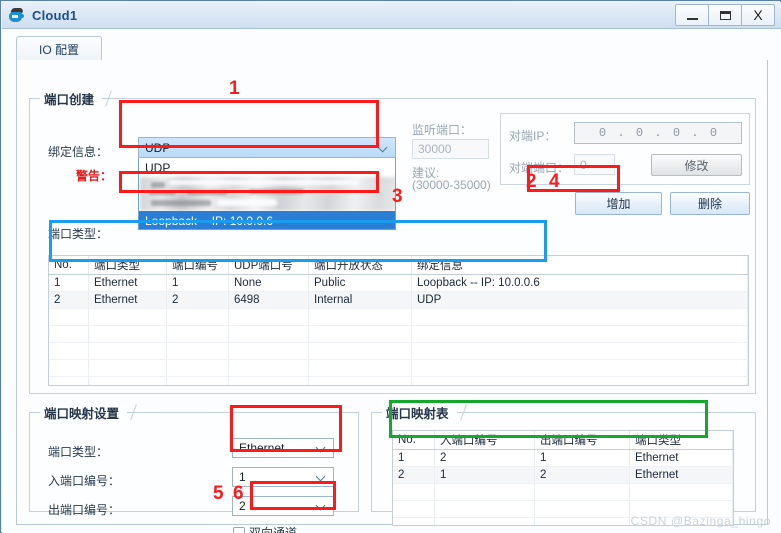  I want to click on port-table-th-1: 端口类型, so click(128, 265).